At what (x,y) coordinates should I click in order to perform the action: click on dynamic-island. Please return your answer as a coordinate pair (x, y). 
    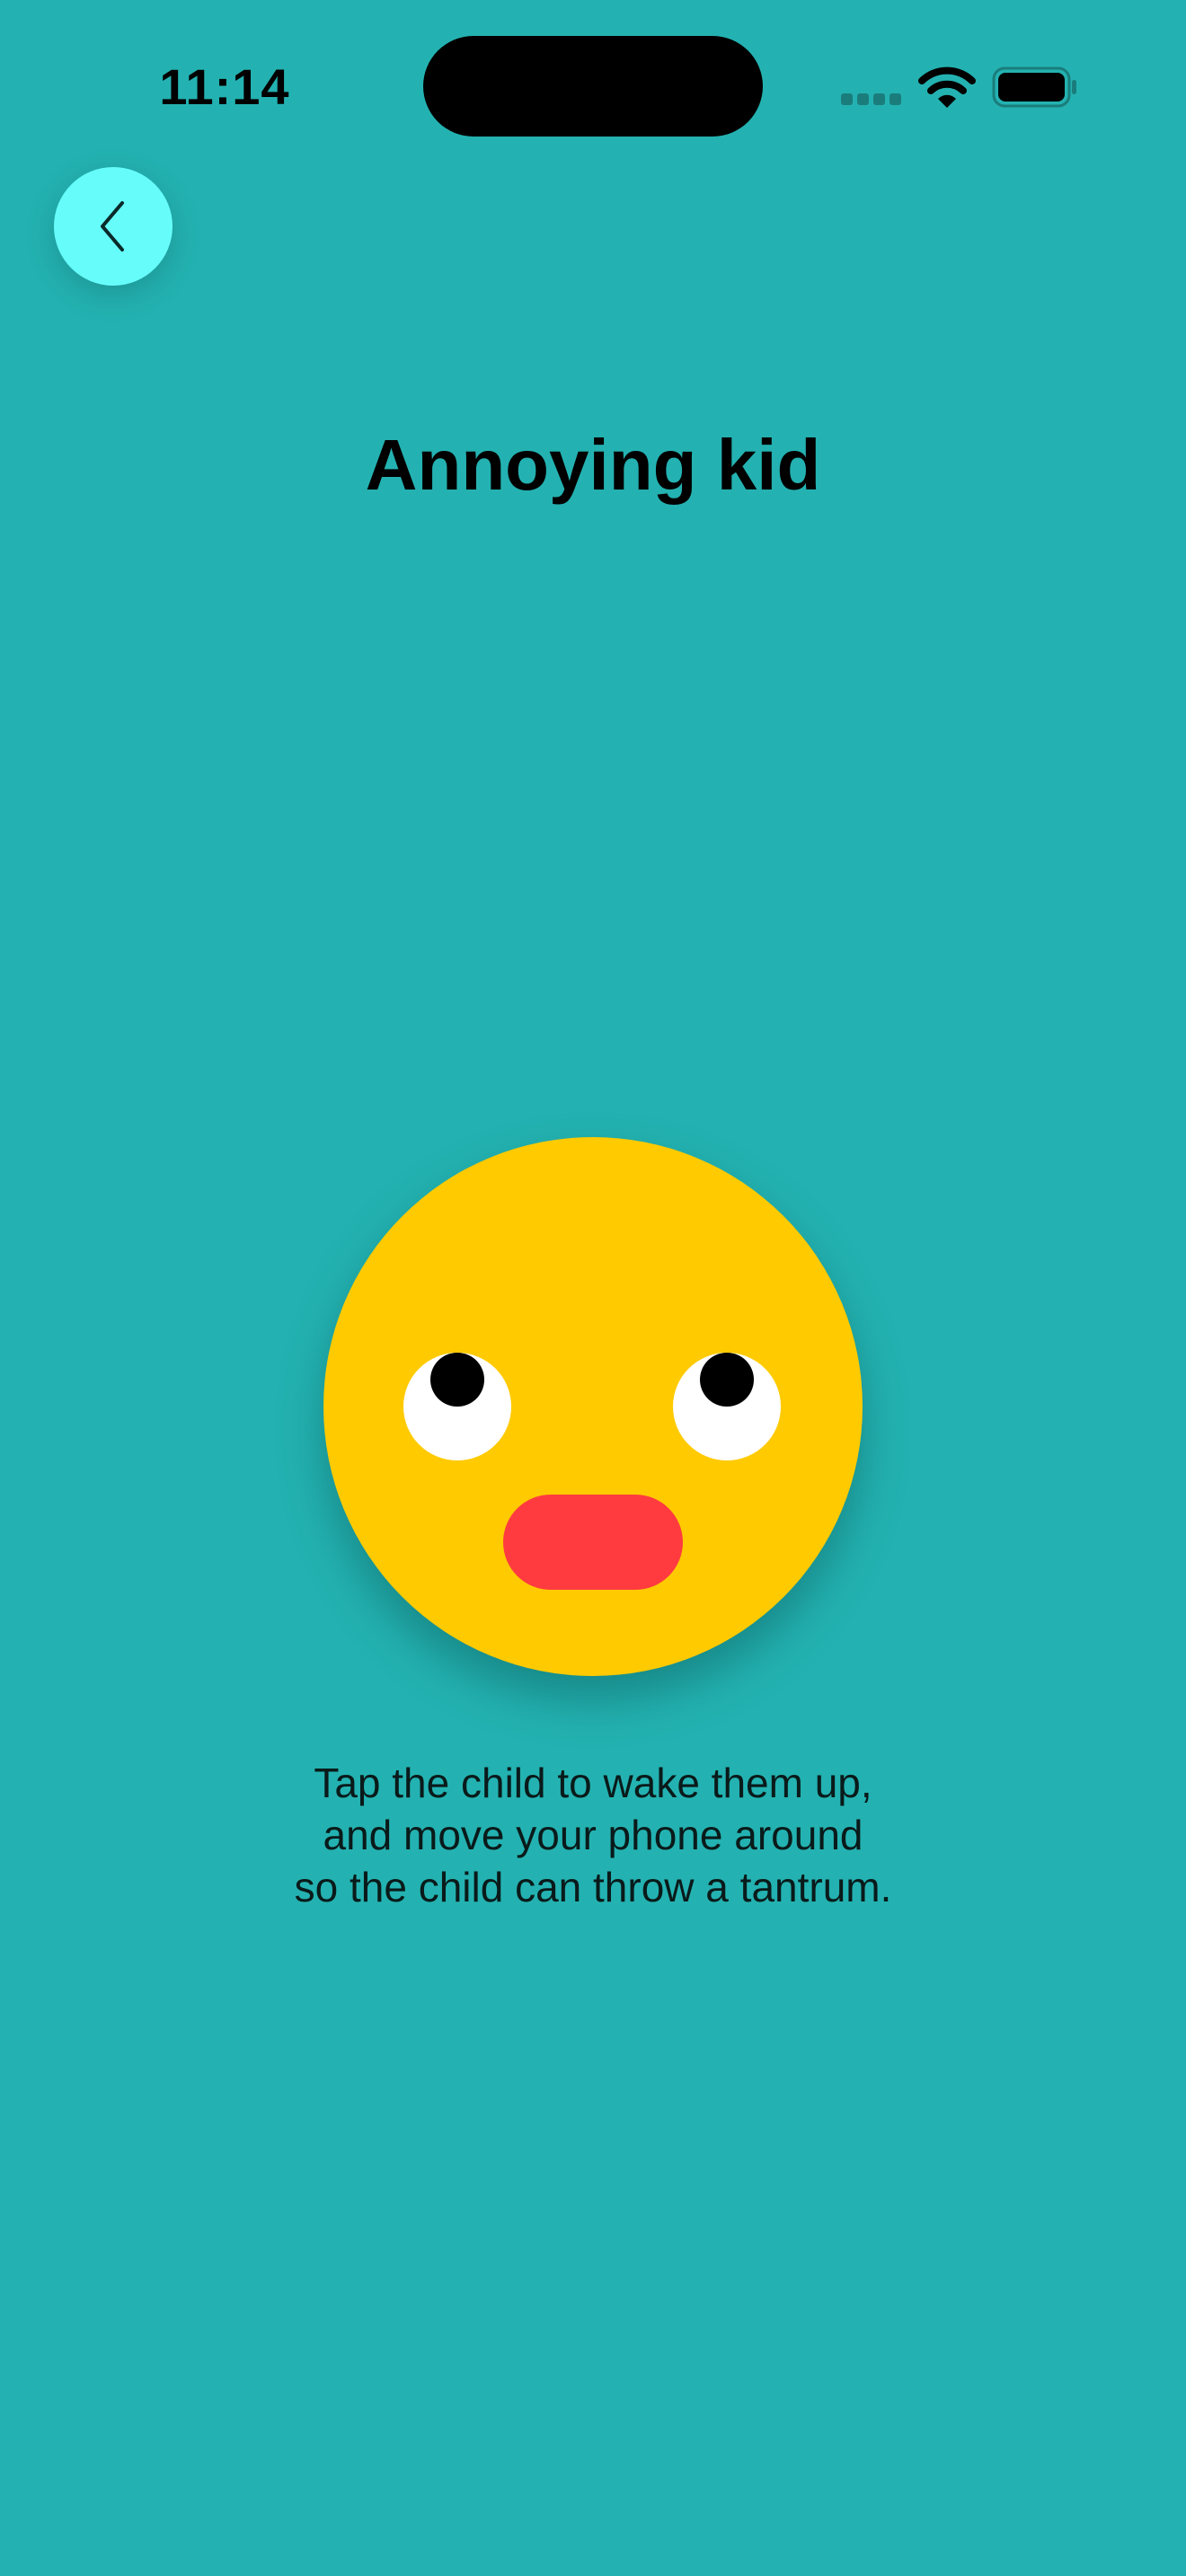
    Looking at the image, I should click on (593, 86).